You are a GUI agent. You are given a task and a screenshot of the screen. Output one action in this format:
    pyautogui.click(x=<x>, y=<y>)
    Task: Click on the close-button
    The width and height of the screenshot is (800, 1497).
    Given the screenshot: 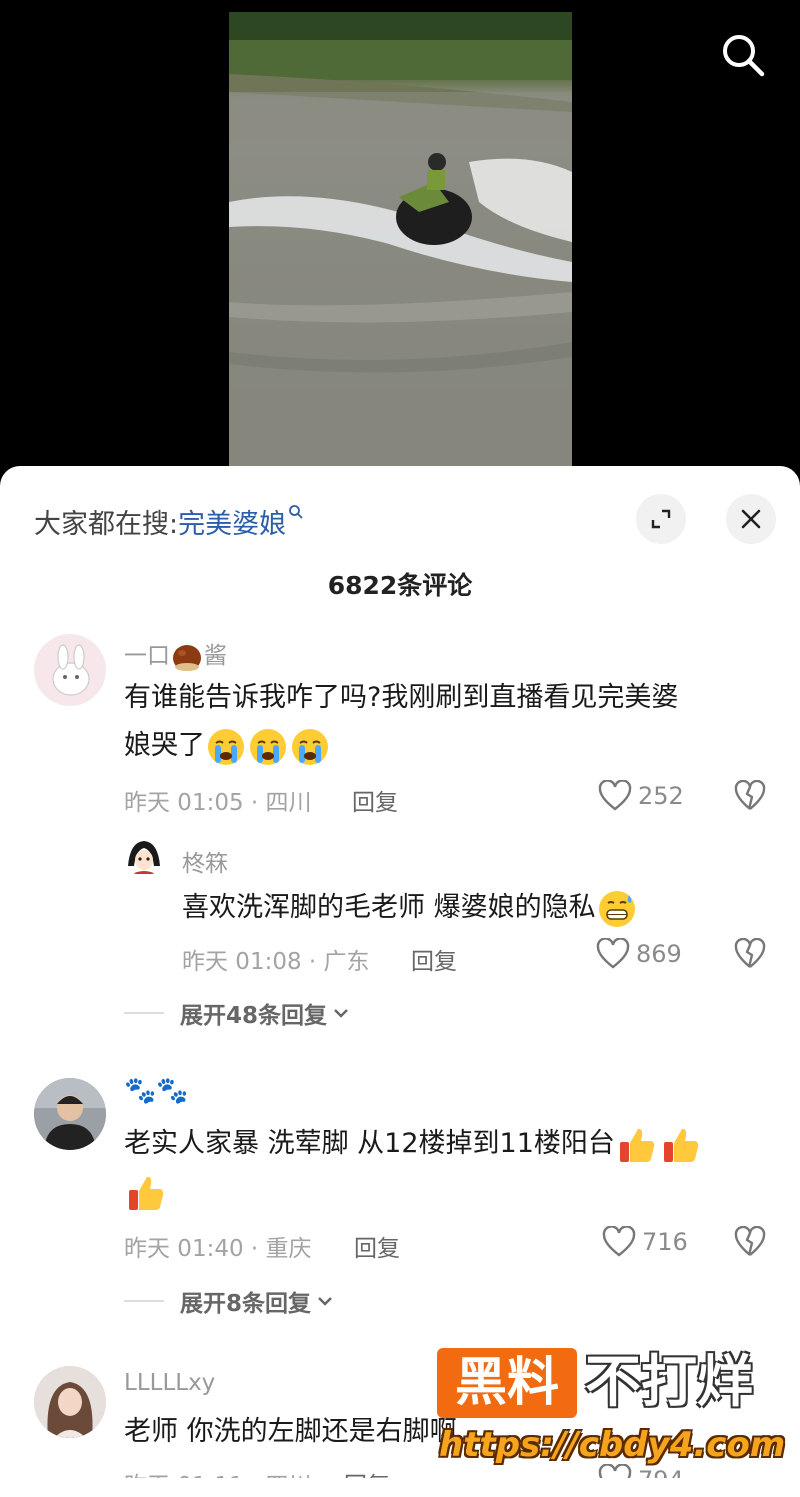 What is the action you would take?
    pyautogui.click(x=751, y=519)
    